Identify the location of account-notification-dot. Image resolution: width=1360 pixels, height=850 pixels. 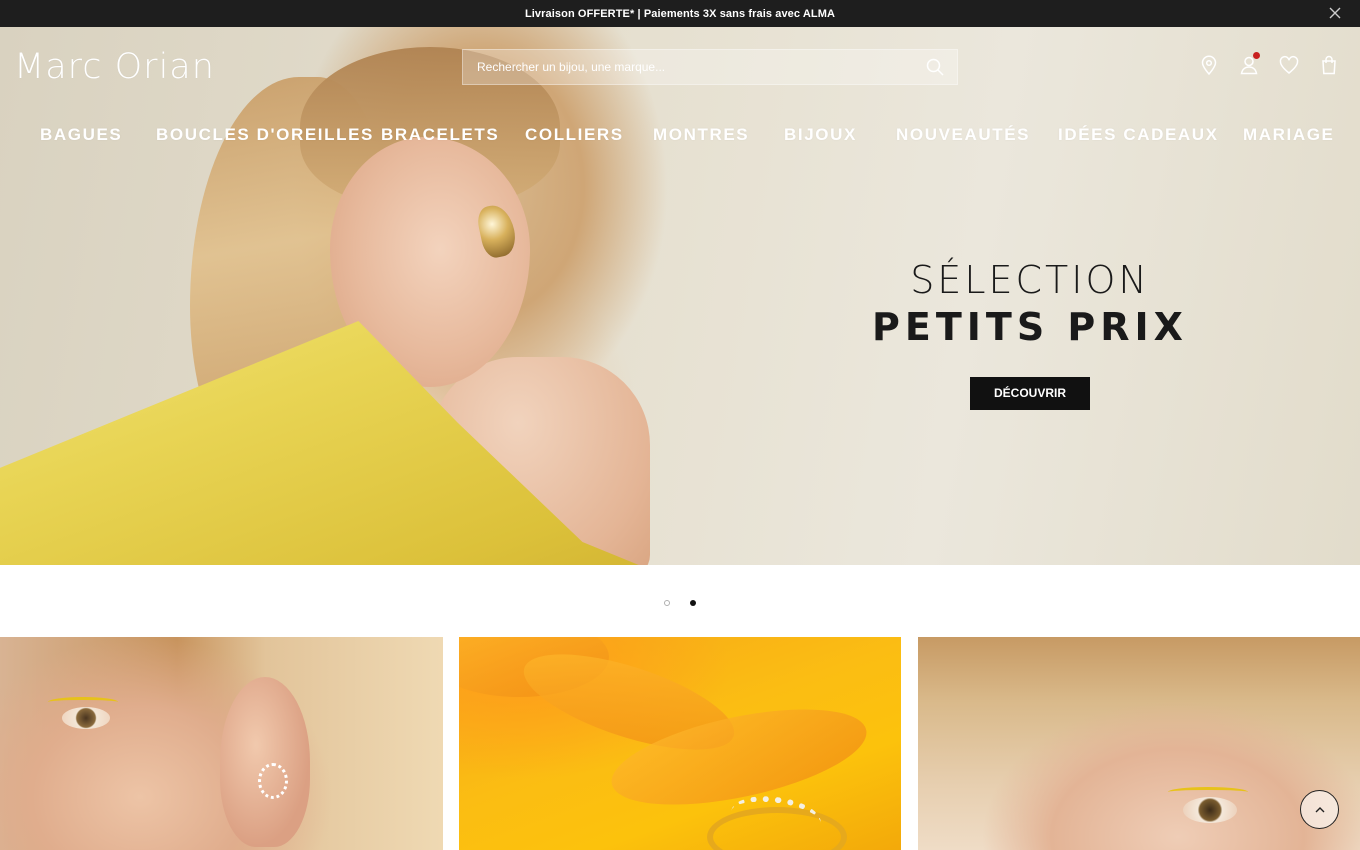
(1256, 55).